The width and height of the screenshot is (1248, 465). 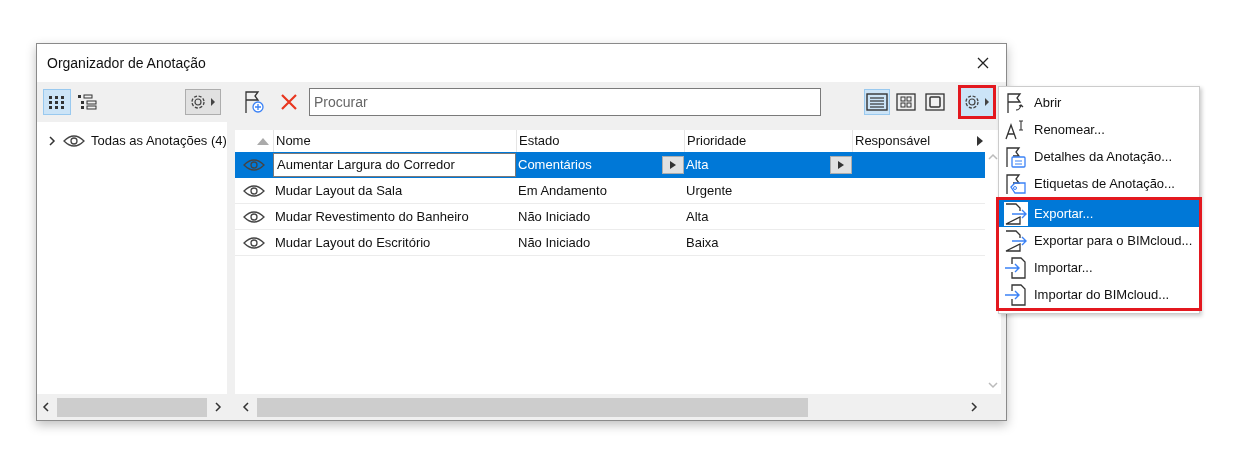 I want to click on table-row: Aumentar Largura do Corredor Comentários Alta, so click(x=610, y=165).